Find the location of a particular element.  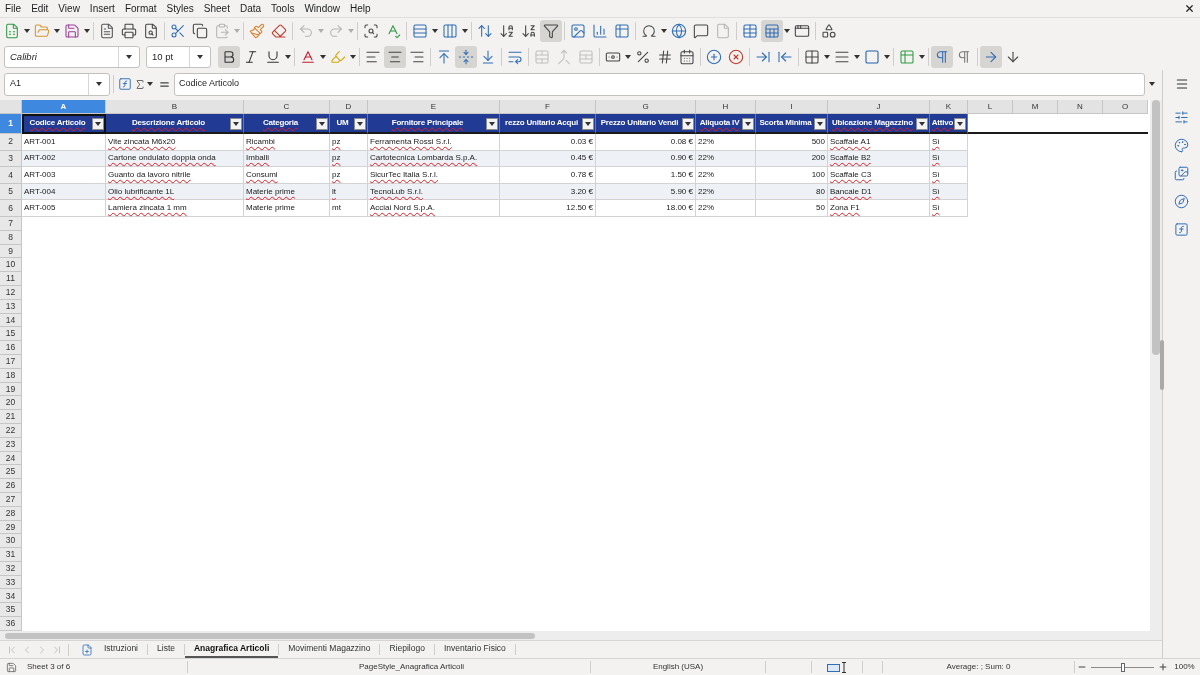

column-header: K is located at coordinates (949, 107).